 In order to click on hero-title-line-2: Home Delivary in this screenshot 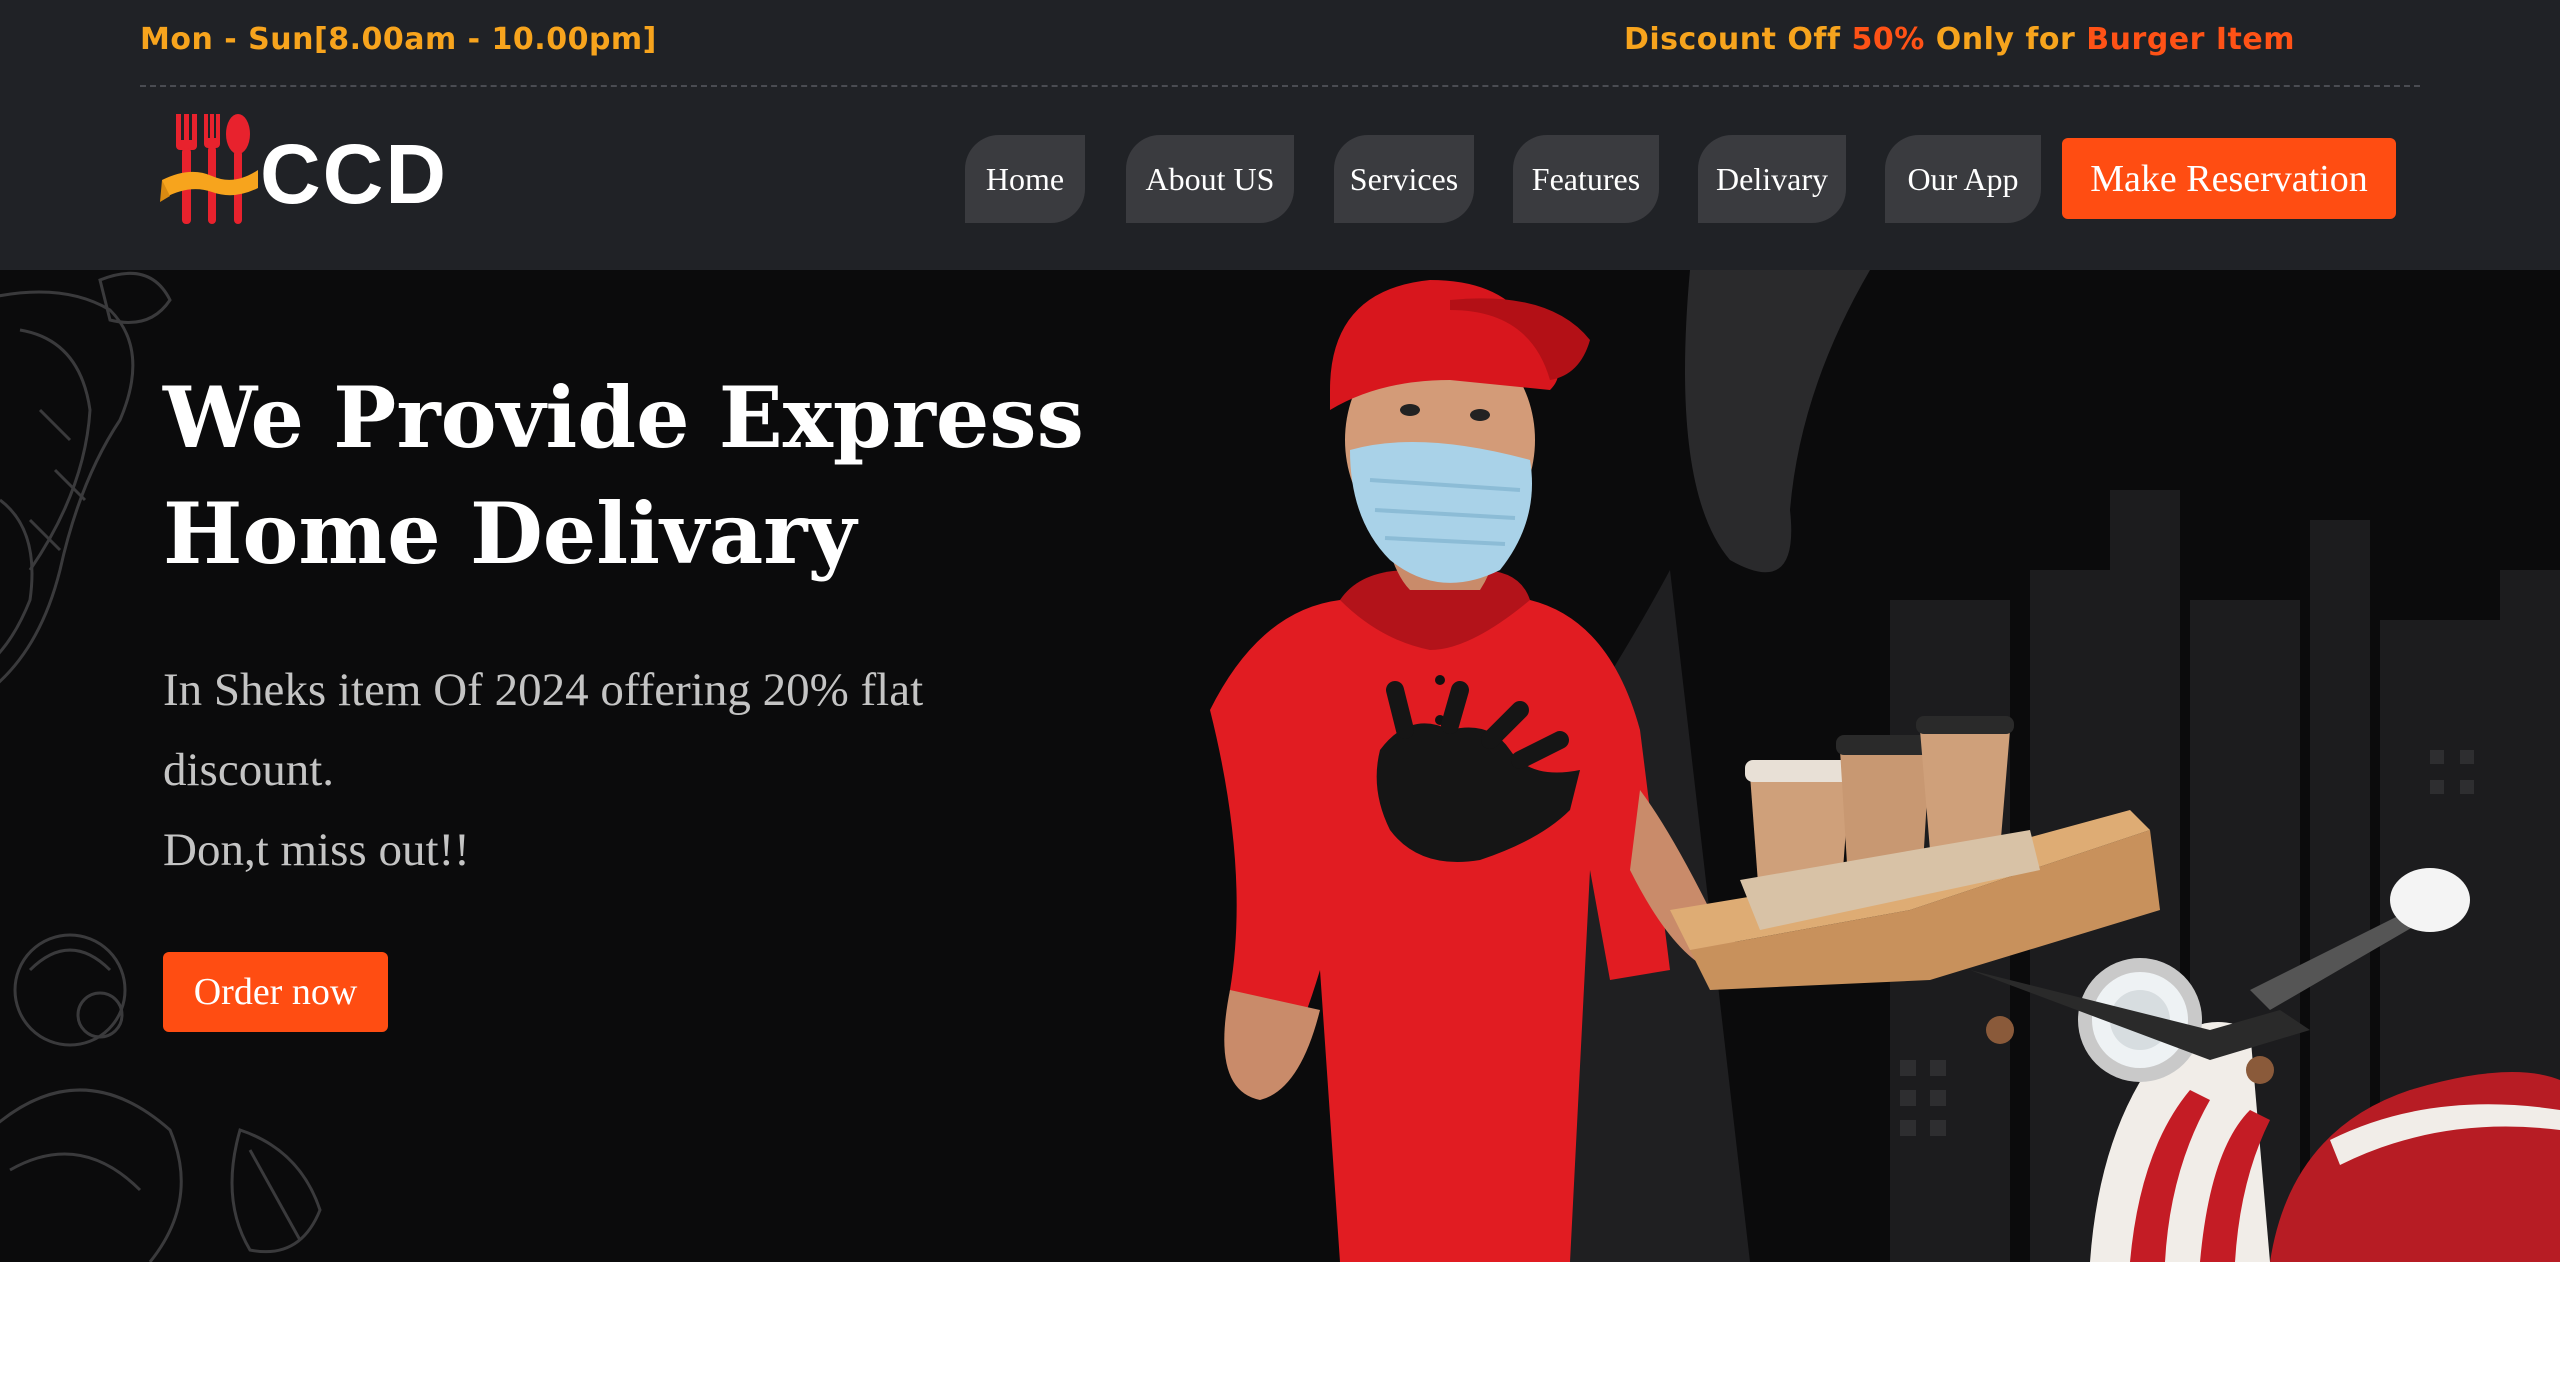, I will do `click(510, 533)`.